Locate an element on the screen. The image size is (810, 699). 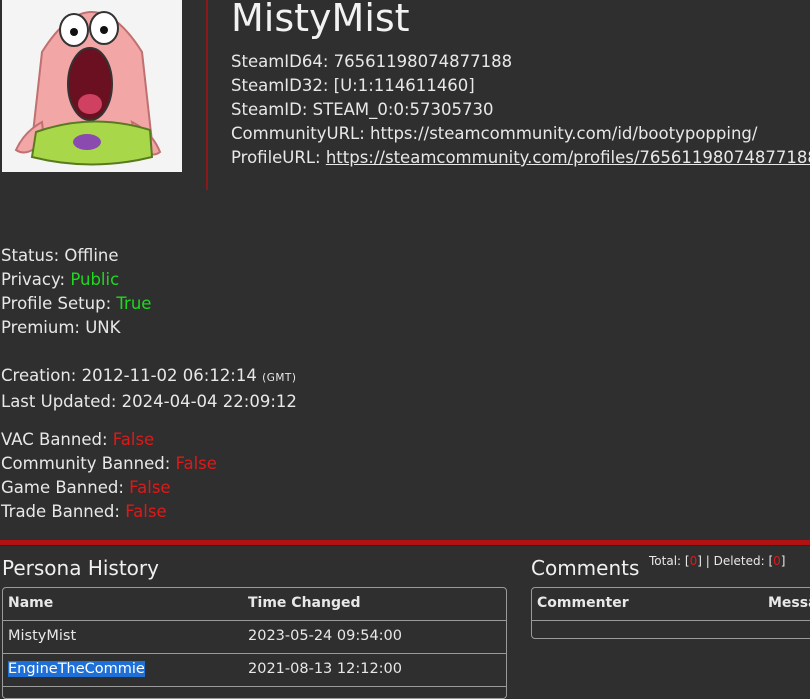
avatar-image is located at coordinates (92, 86).